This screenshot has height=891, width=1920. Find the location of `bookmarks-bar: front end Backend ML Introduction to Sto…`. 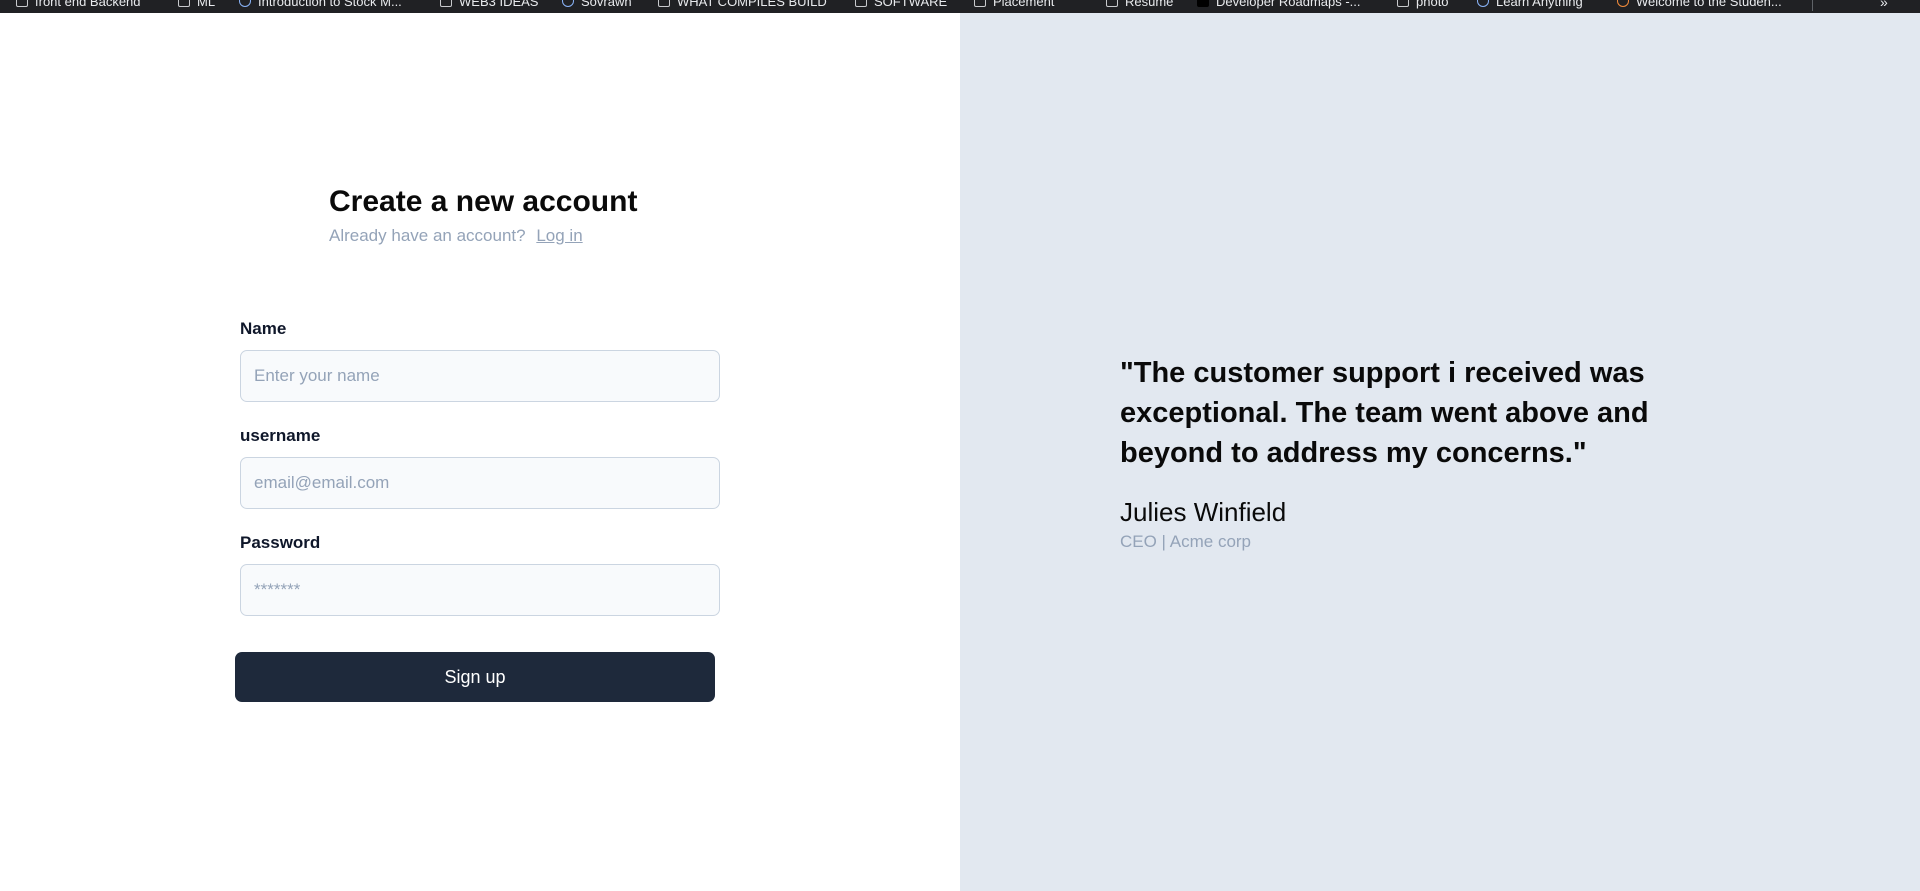

bookmarks-bar: front end Backend ML Introduction to Sto… is located at coordinates (960, 6).